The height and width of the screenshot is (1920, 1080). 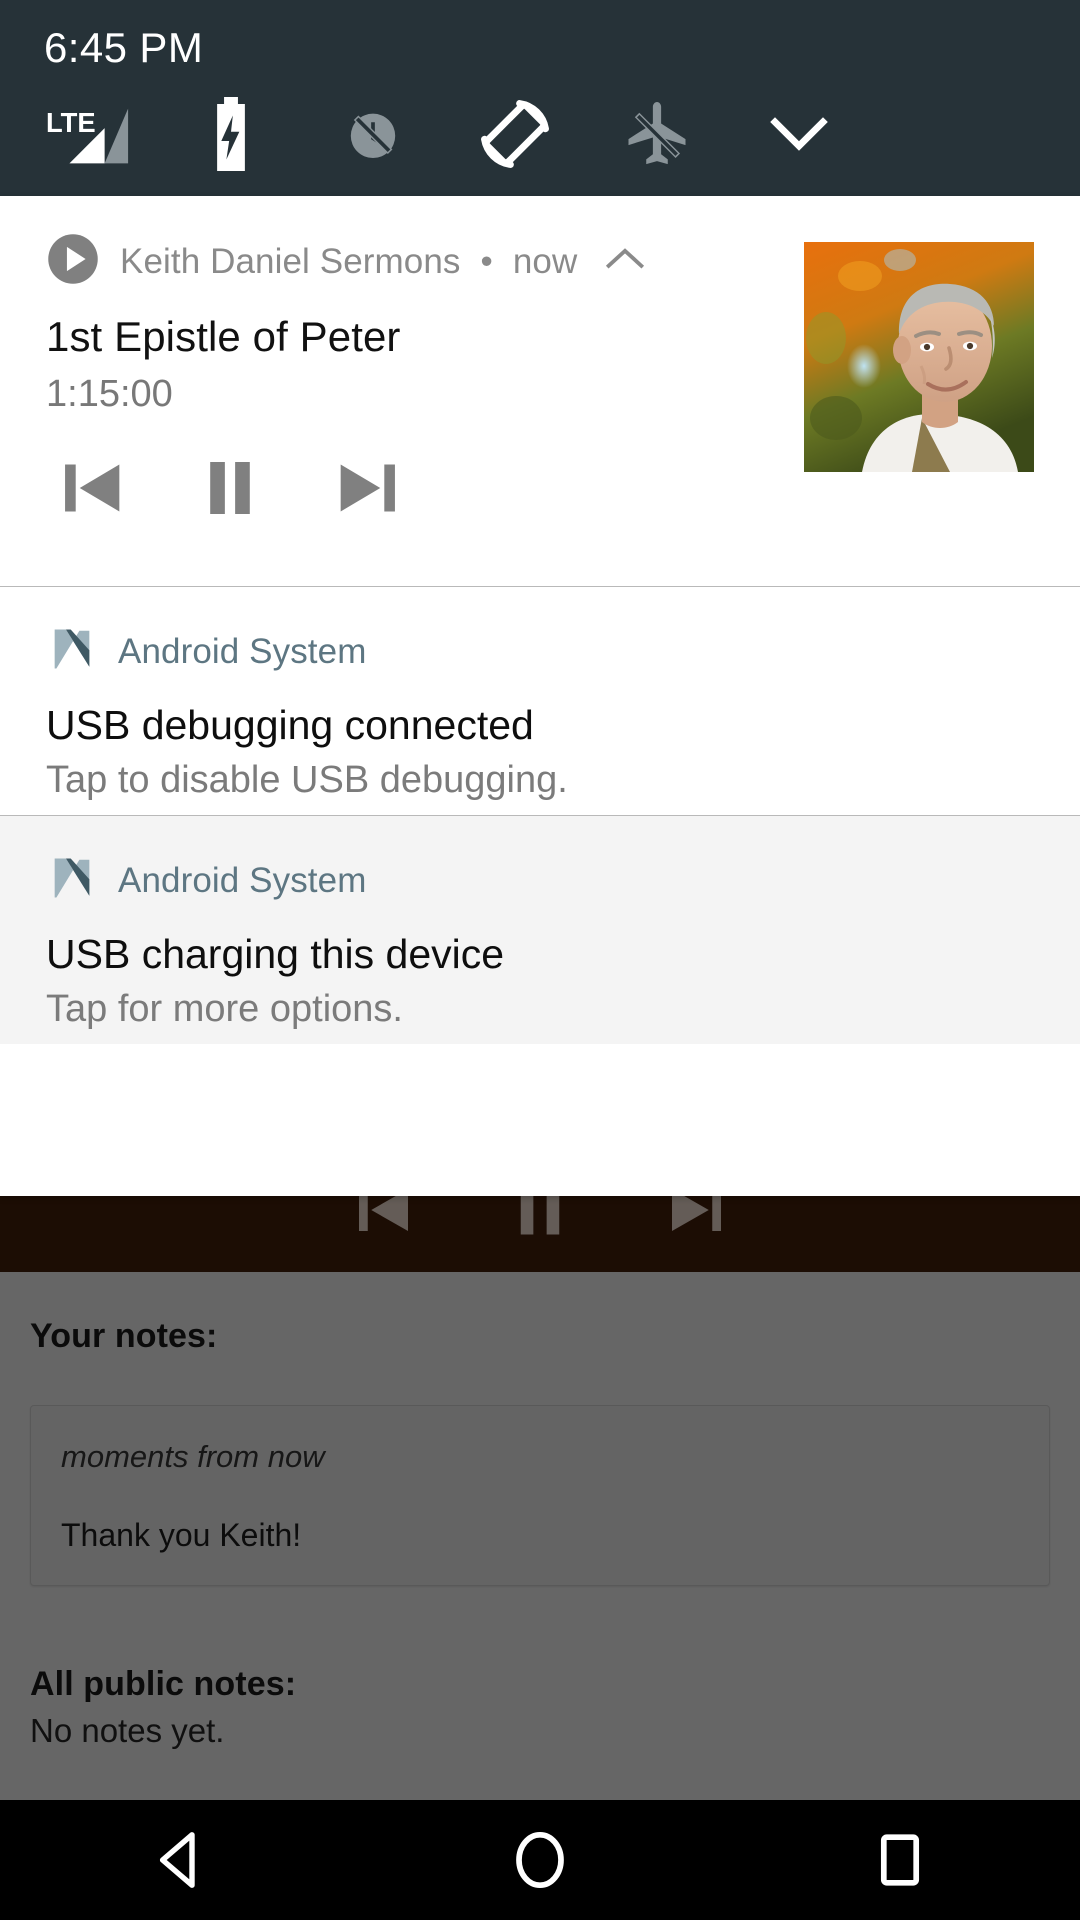 What do you see at coordinates (275, 954) in the screenshot?
I see `notification-title: USB charging this device` at bounding box center [275, 954].